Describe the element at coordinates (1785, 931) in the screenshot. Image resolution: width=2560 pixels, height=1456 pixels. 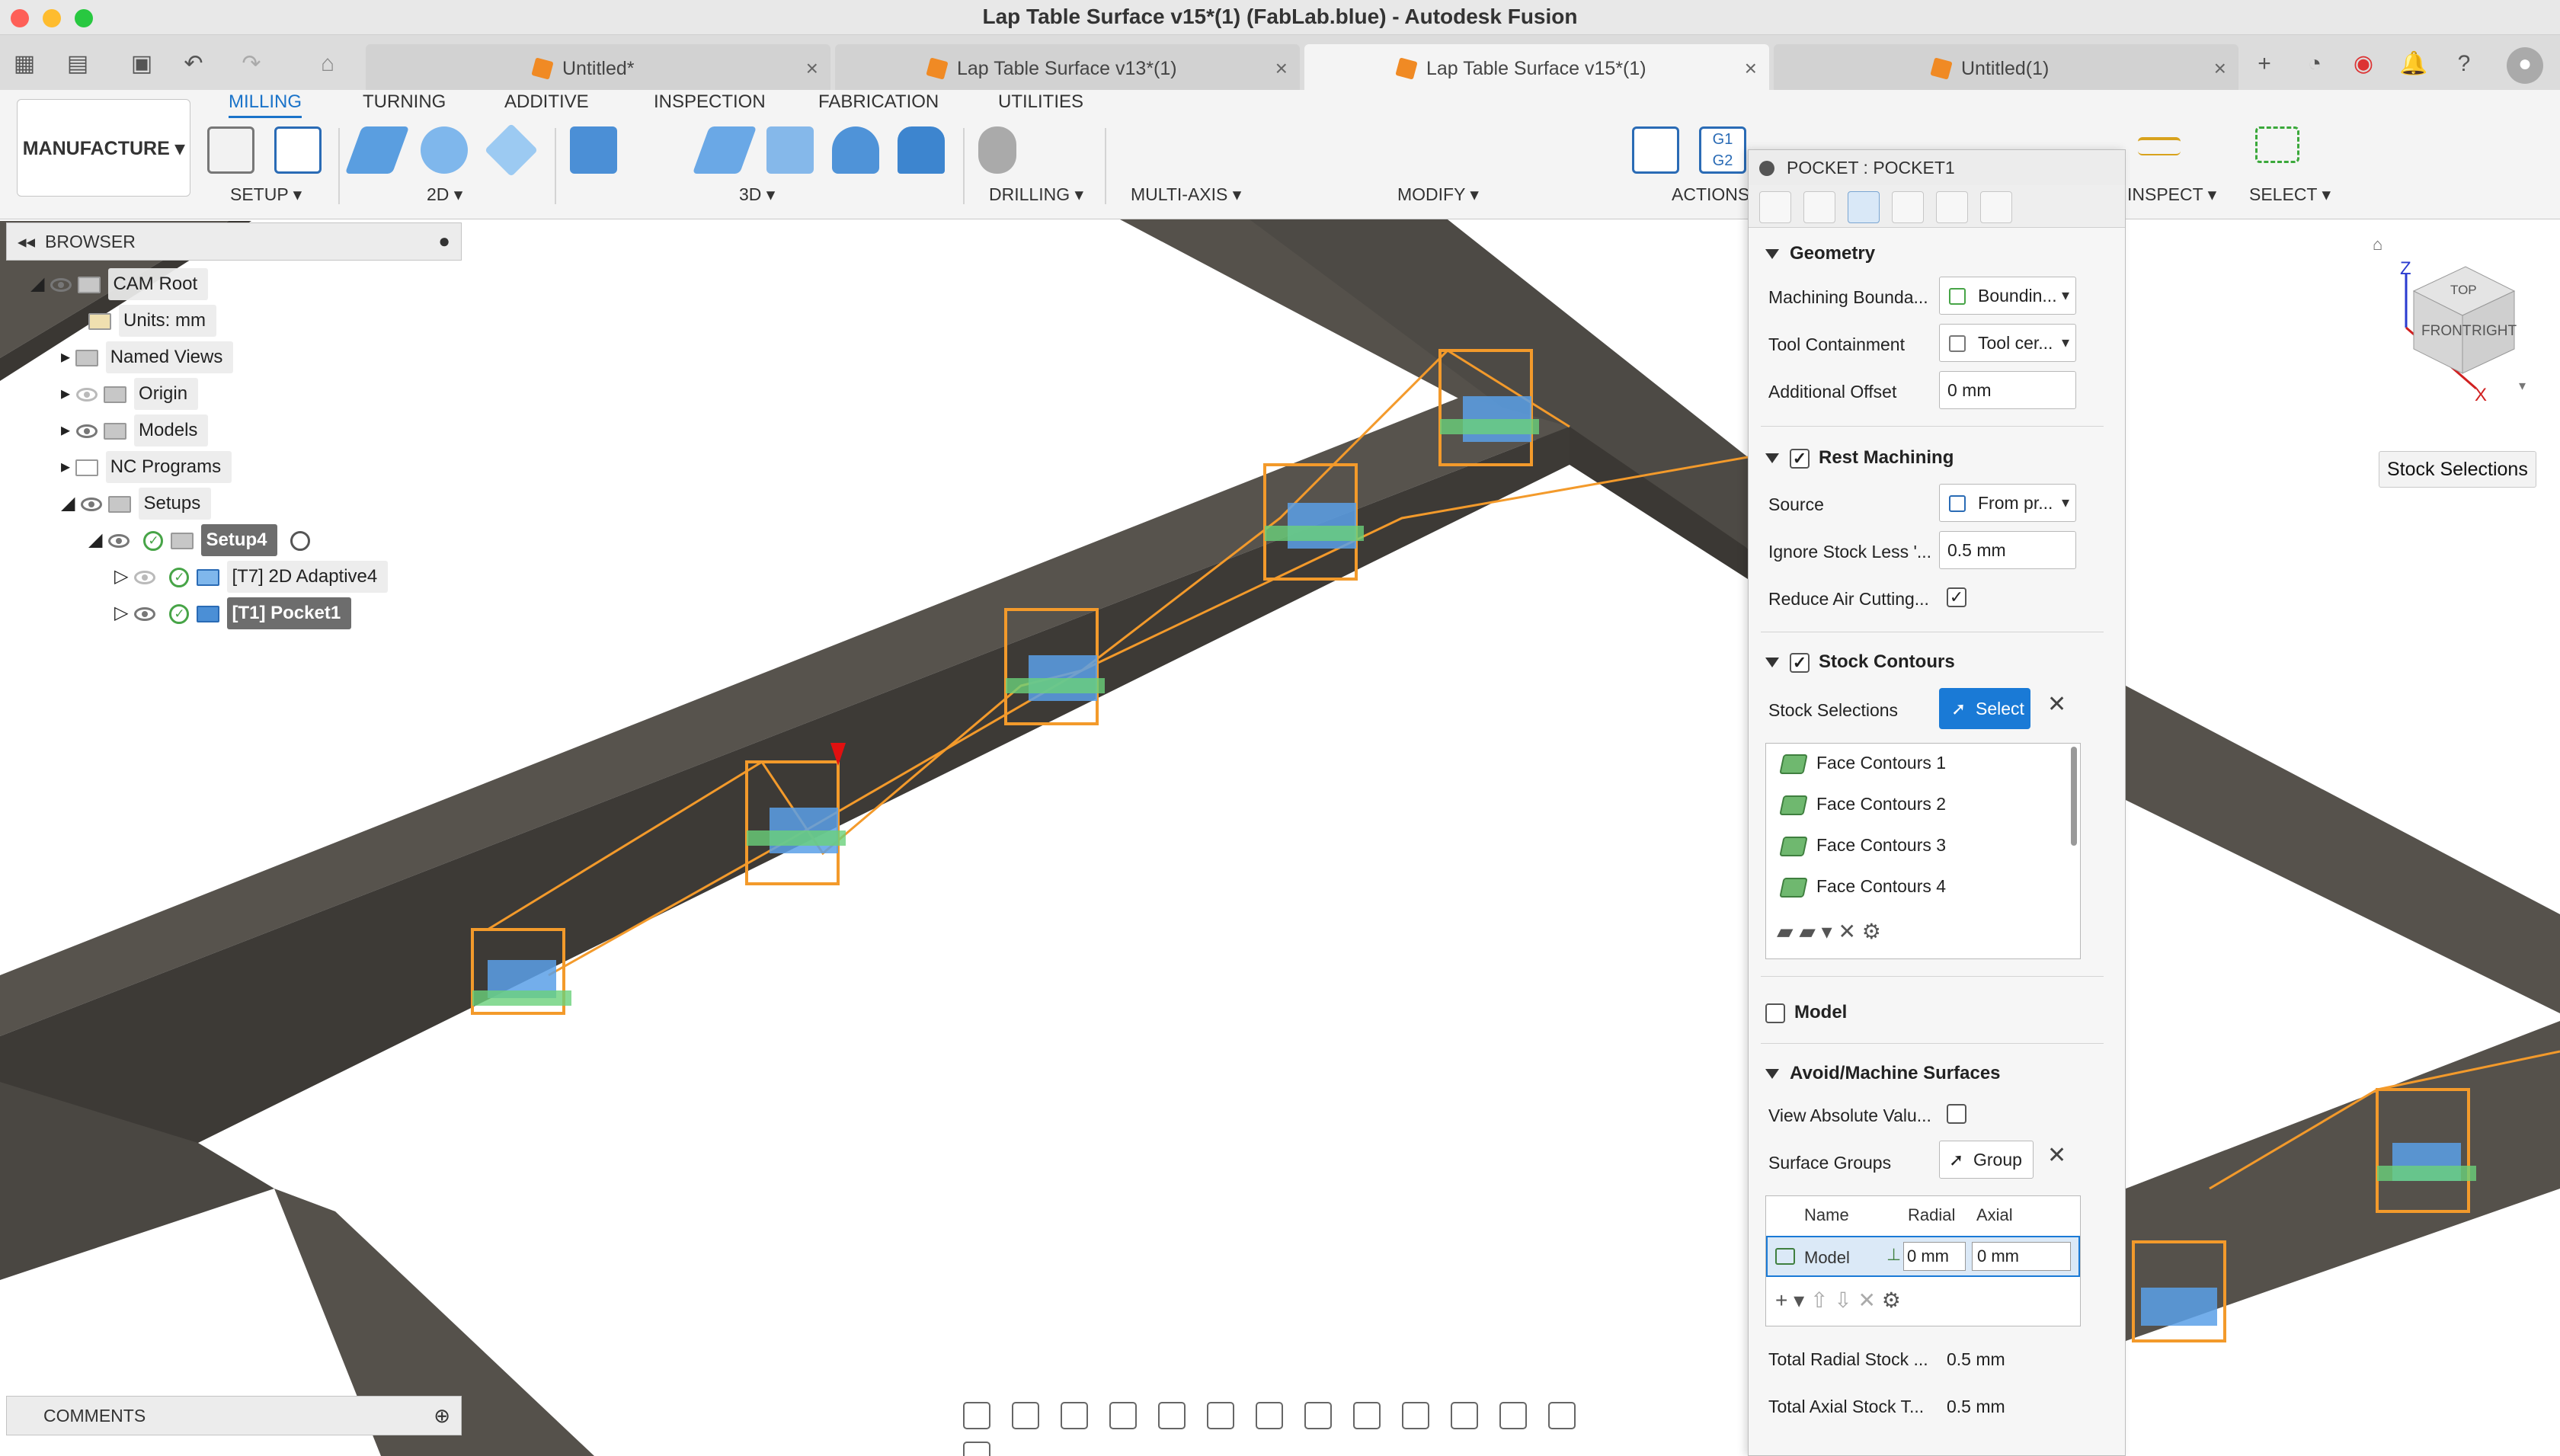
I see `add-face-icon: ▰` at that location.